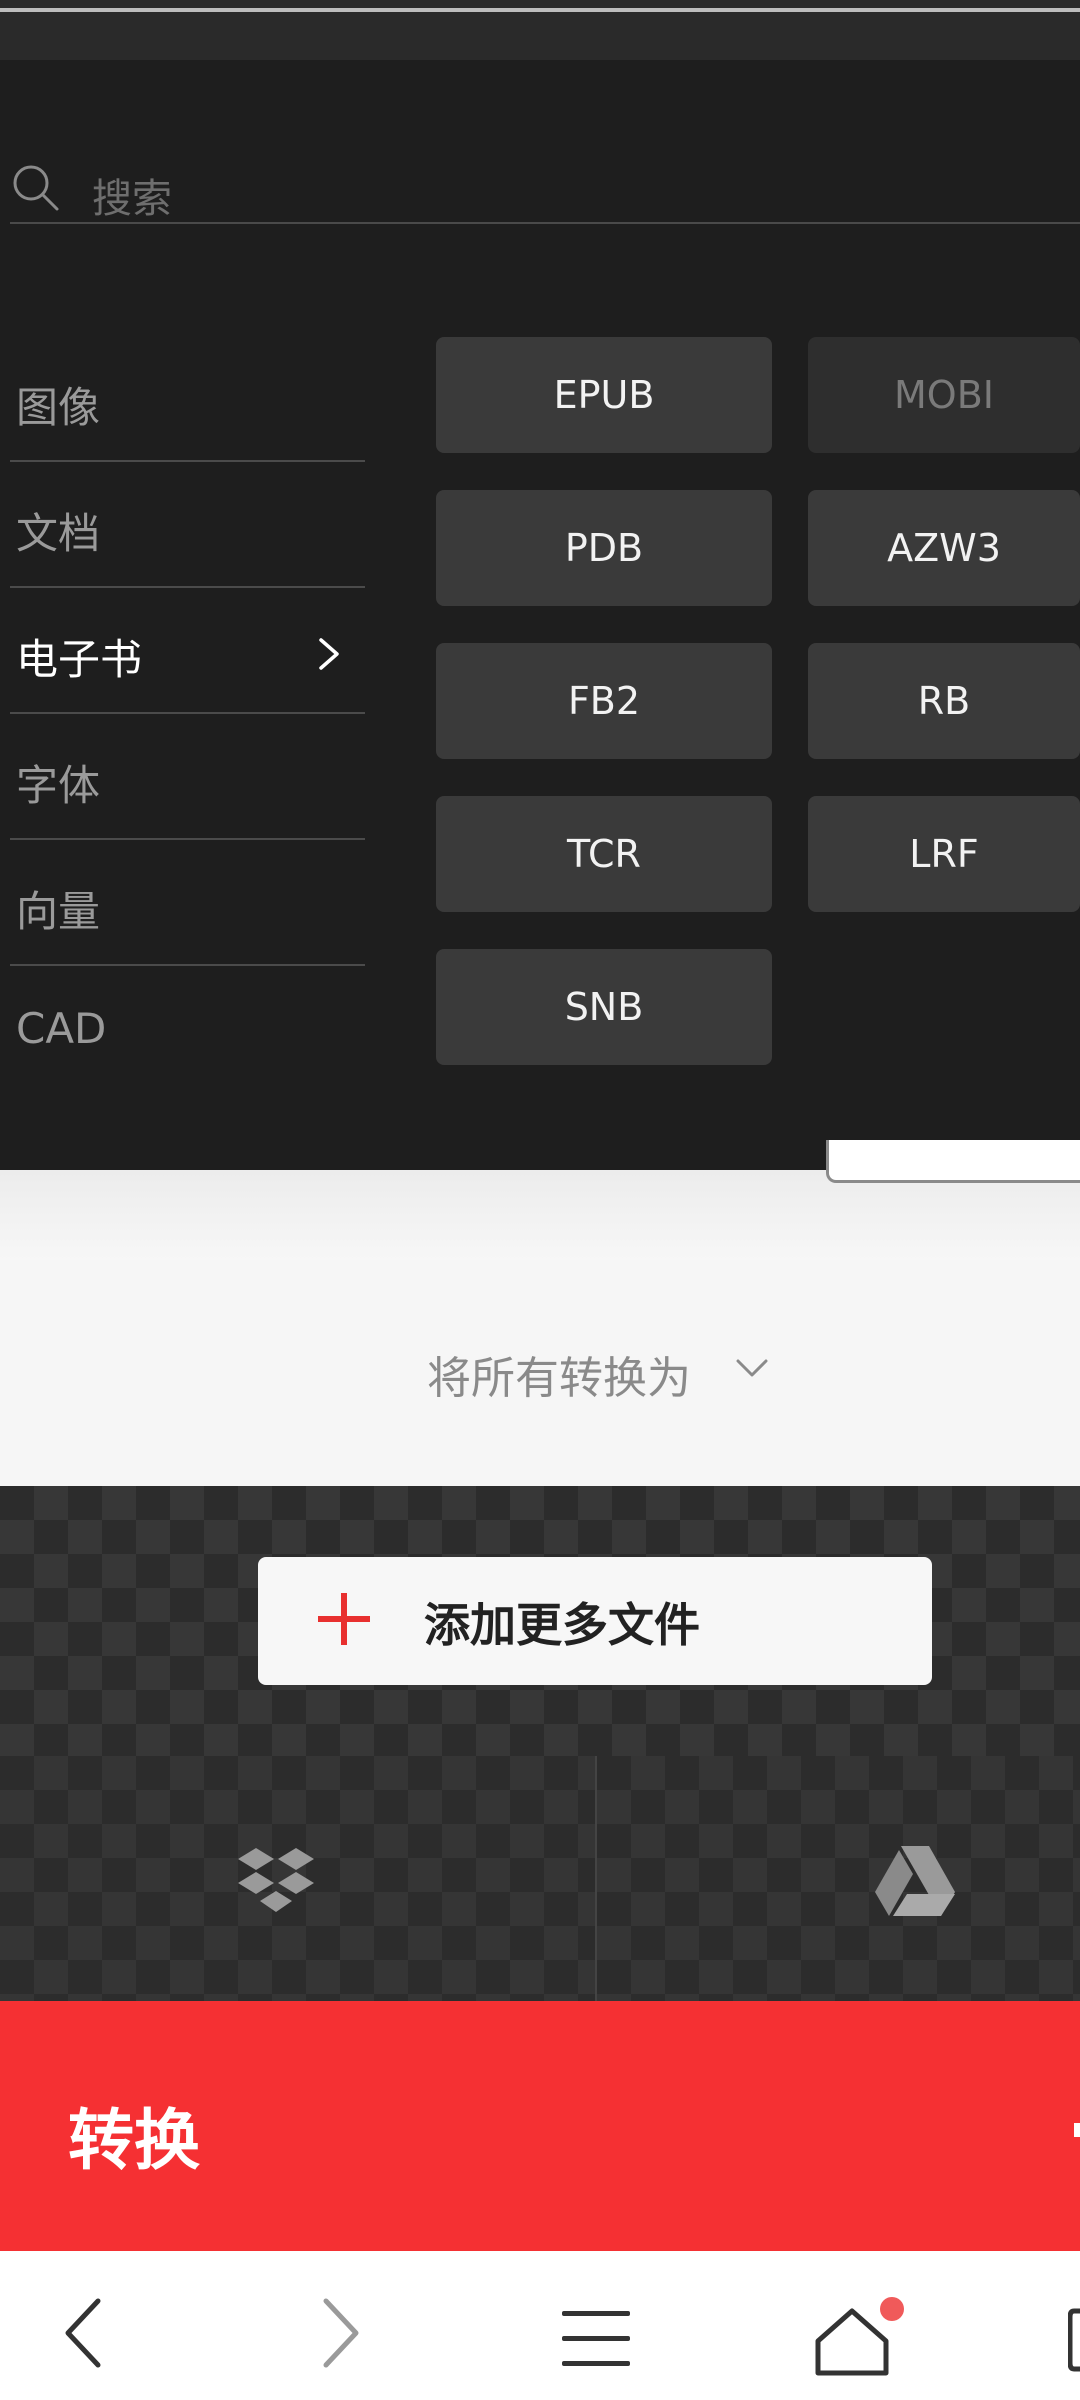 Image resolution: width=1080 pixels, height=2400 pixels. Describe the element at coordinates (58, 785) in the screenshot. I see `category-label: 字体` at that location.